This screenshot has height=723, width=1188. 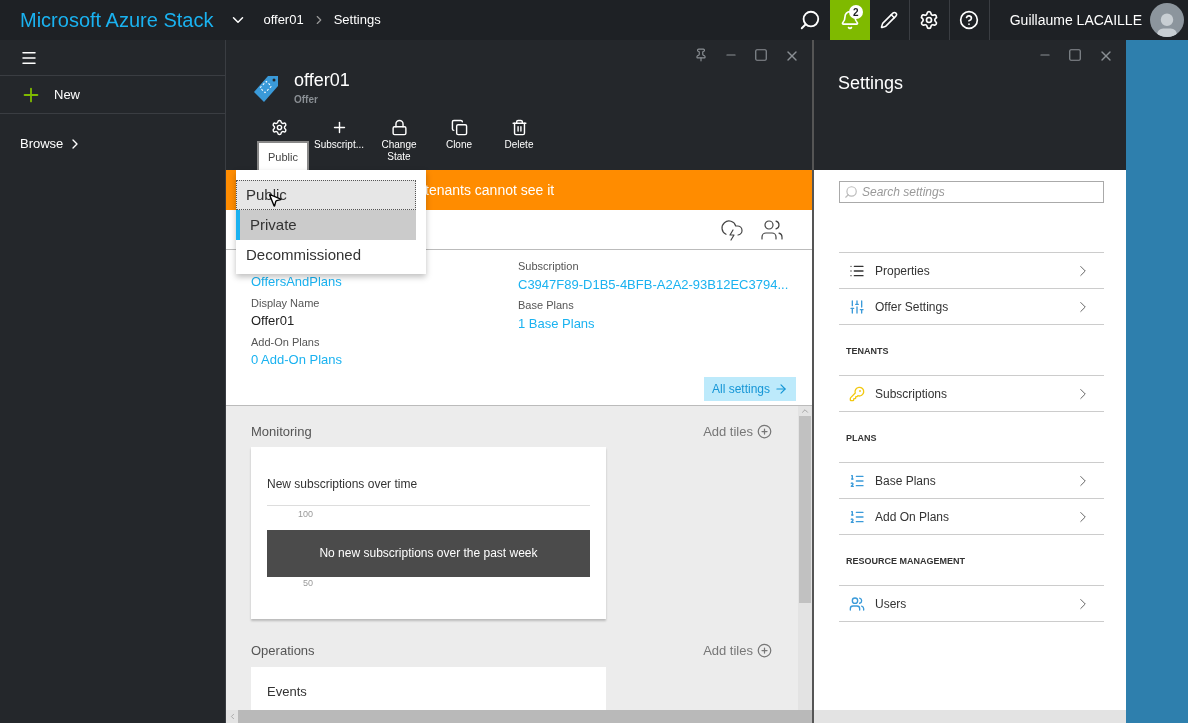 I want to click on blade-title: offer01, so click(x=322, y=80).